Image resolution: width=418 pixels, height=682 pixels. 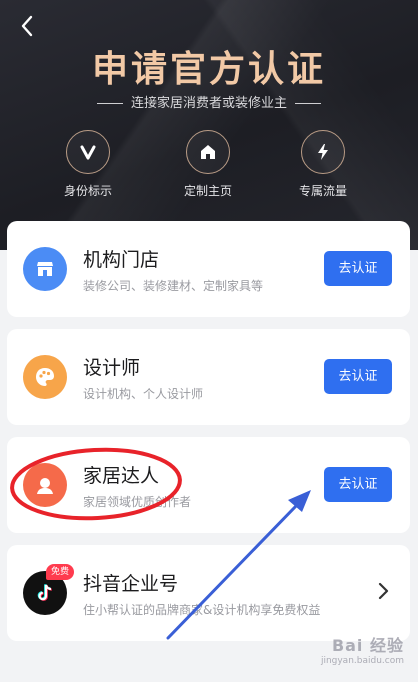 What do you see at coordinates (143, 394) in the screenshot?
I see `card-description: 设计机构、个人设计师` at bounding box center [143, 394].